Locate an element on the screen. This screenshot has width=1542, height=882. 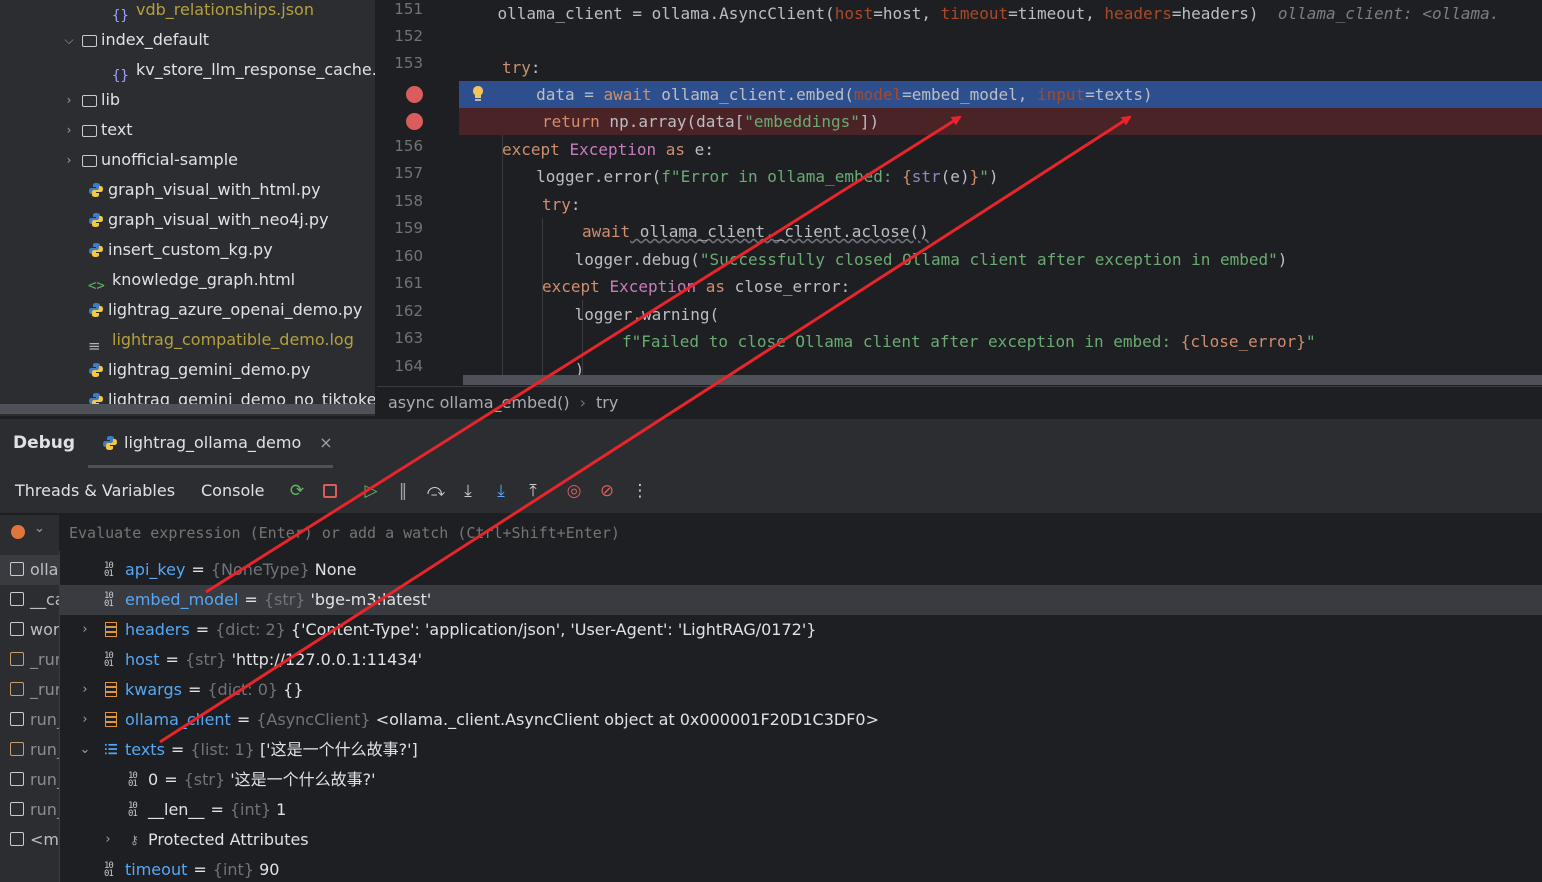
code-line-153: try: is located at coordinates (1022, 67).